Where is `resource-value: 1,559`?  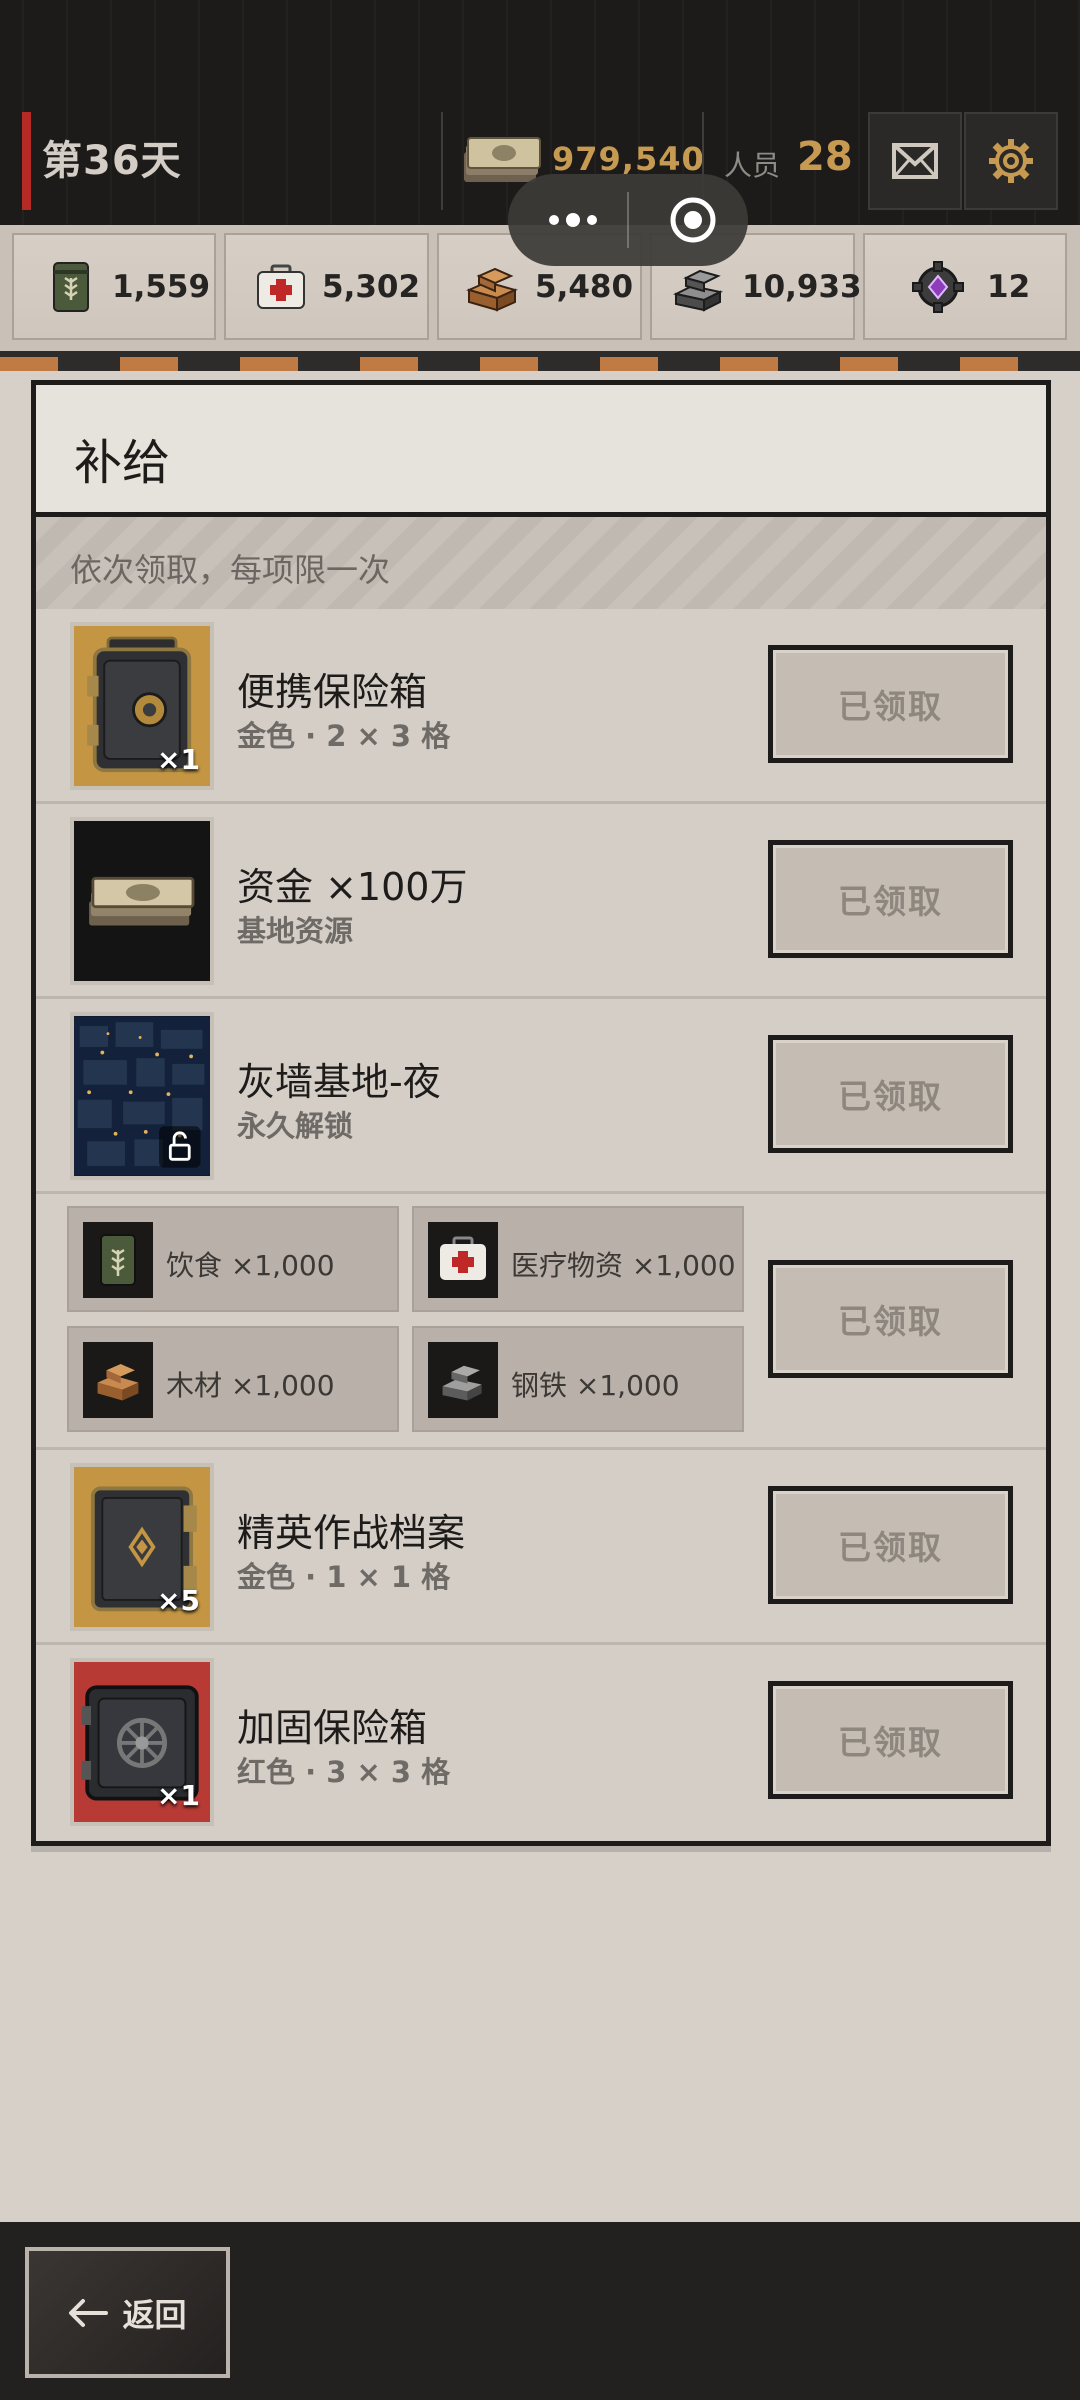
resource-value: 1,559 is located at coordinates (161, 287).